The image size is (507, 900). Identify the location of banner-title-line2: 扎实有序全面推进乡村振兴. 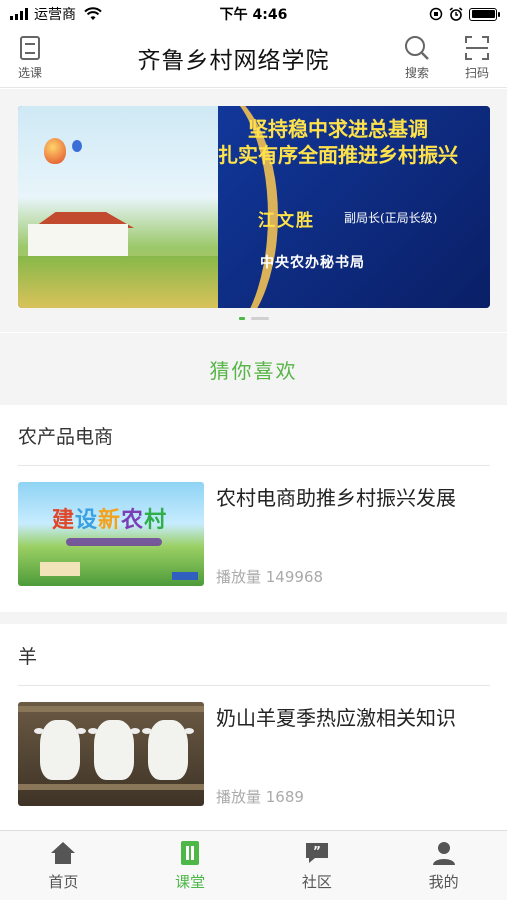
(338, 155).